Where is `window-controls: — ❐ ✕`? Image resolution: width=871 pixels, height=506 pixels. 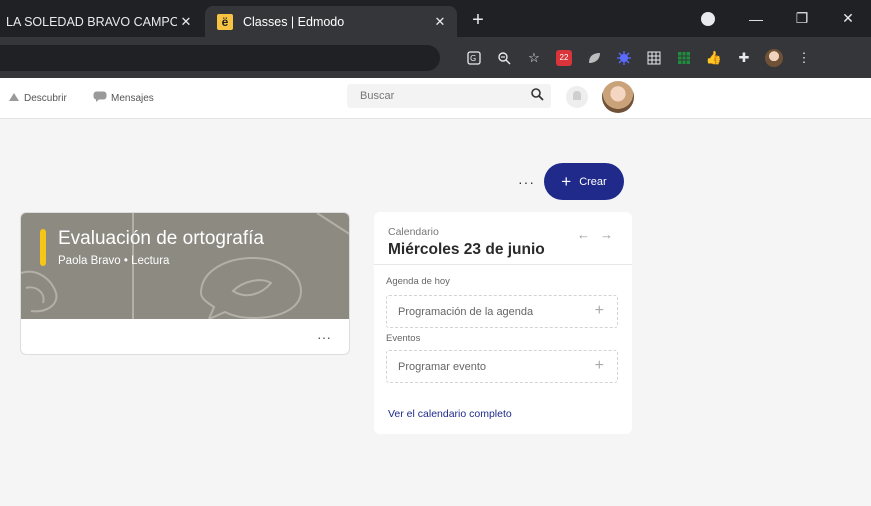
window-controls: — ❐ ✕ is located at coordinates (786, 18).